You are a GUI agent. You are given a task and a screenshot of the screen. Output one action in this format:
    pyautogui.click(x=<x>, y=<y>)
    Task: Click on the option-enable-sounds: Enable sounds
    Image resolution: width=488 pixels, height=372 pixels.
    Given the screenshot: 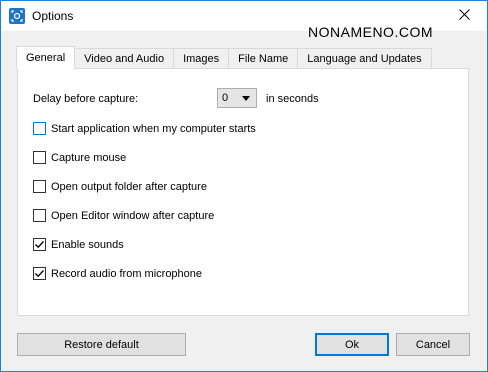 What is the action you would take?
    pyautogui.click(x=78, y=244)
    